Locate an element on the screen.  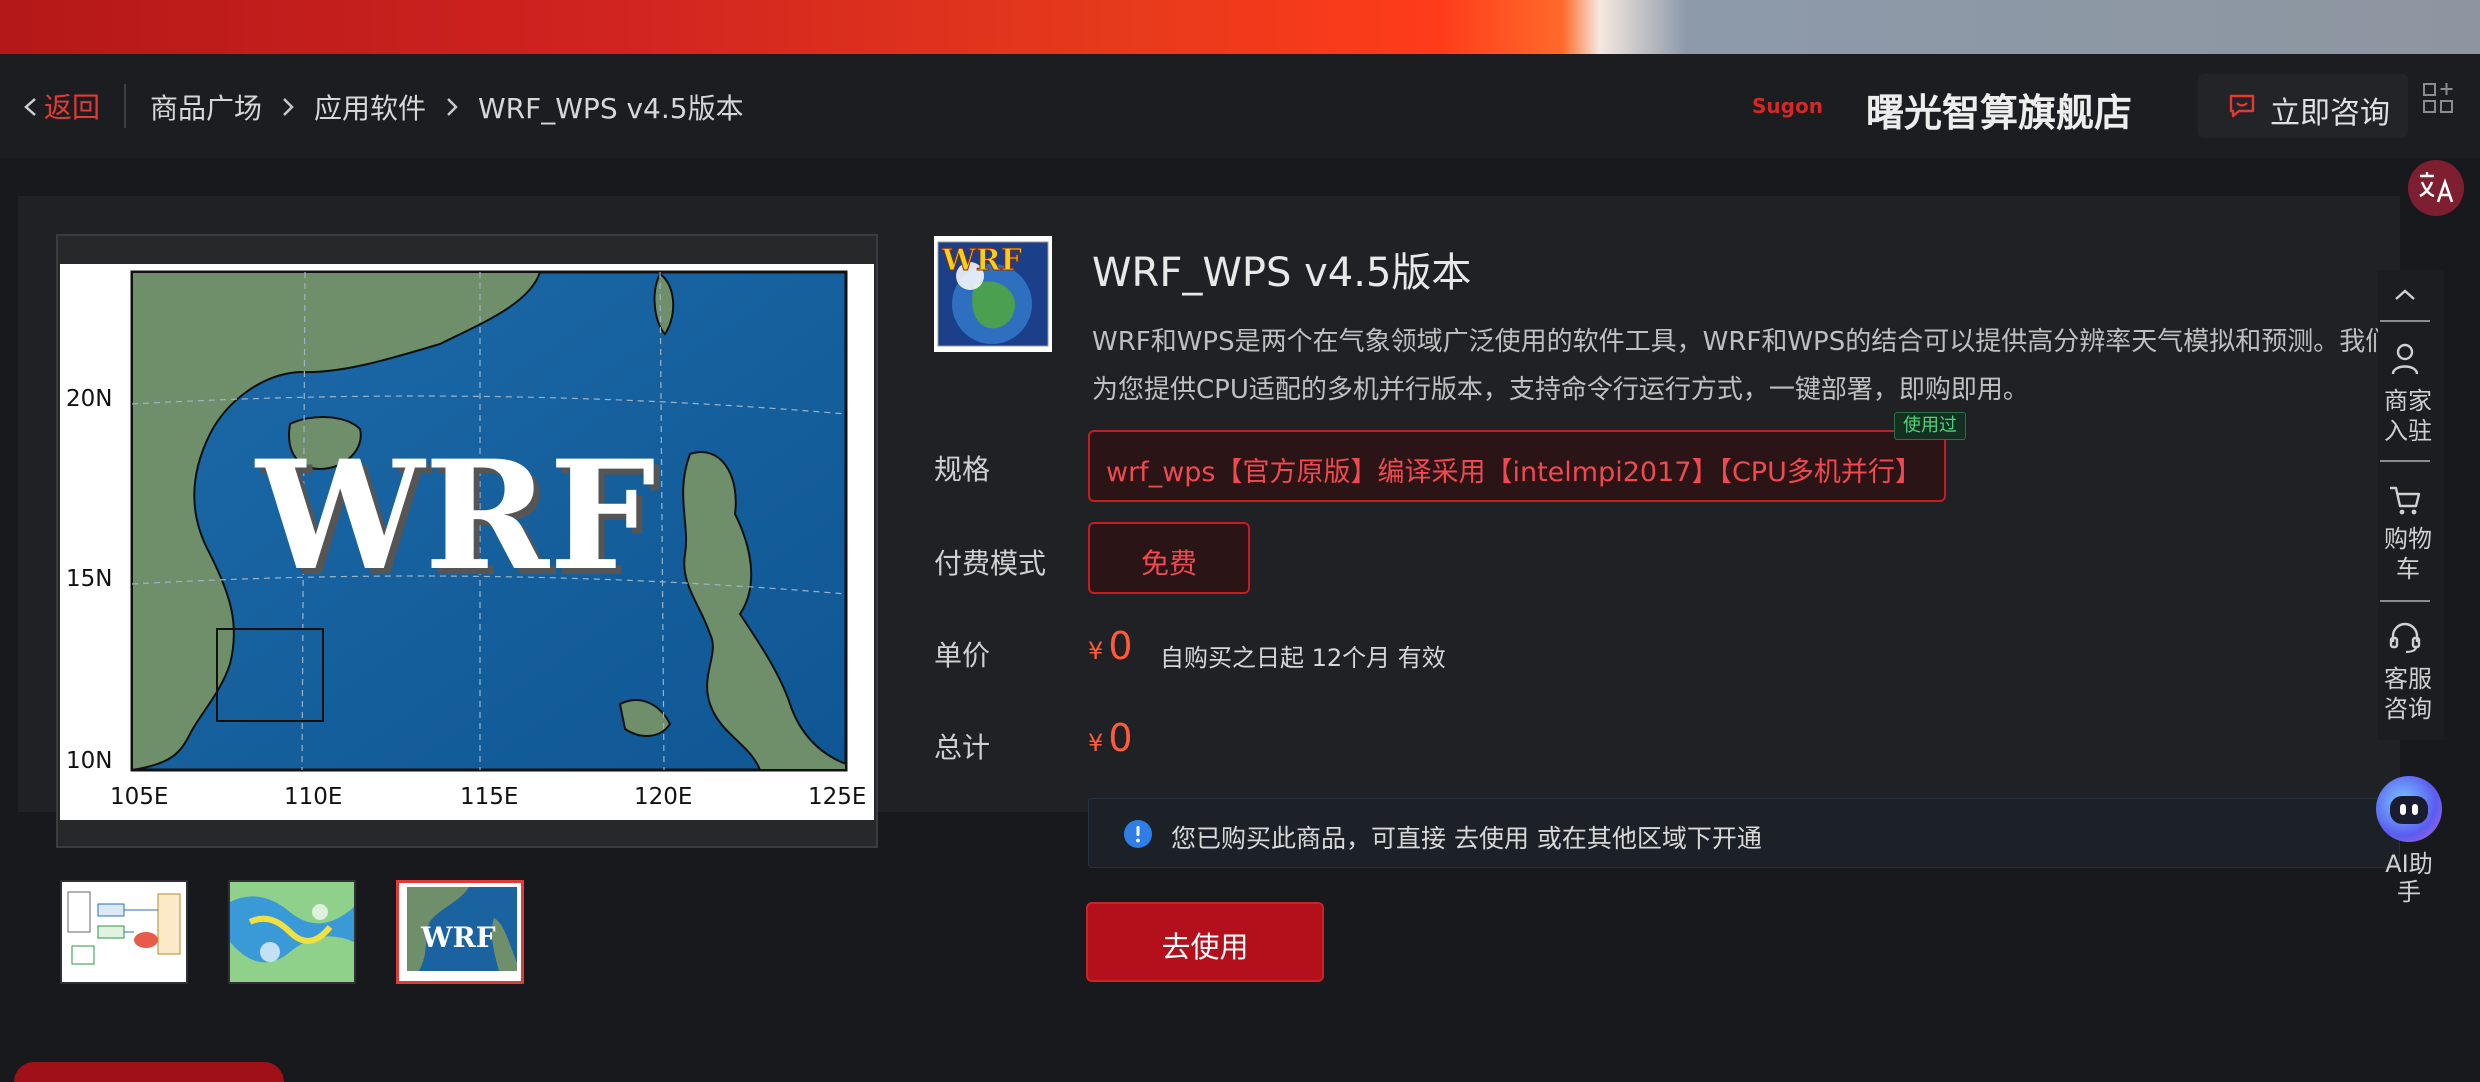
sidebar-item-service: 客服咨询 is located at coordinates (2408, 694).